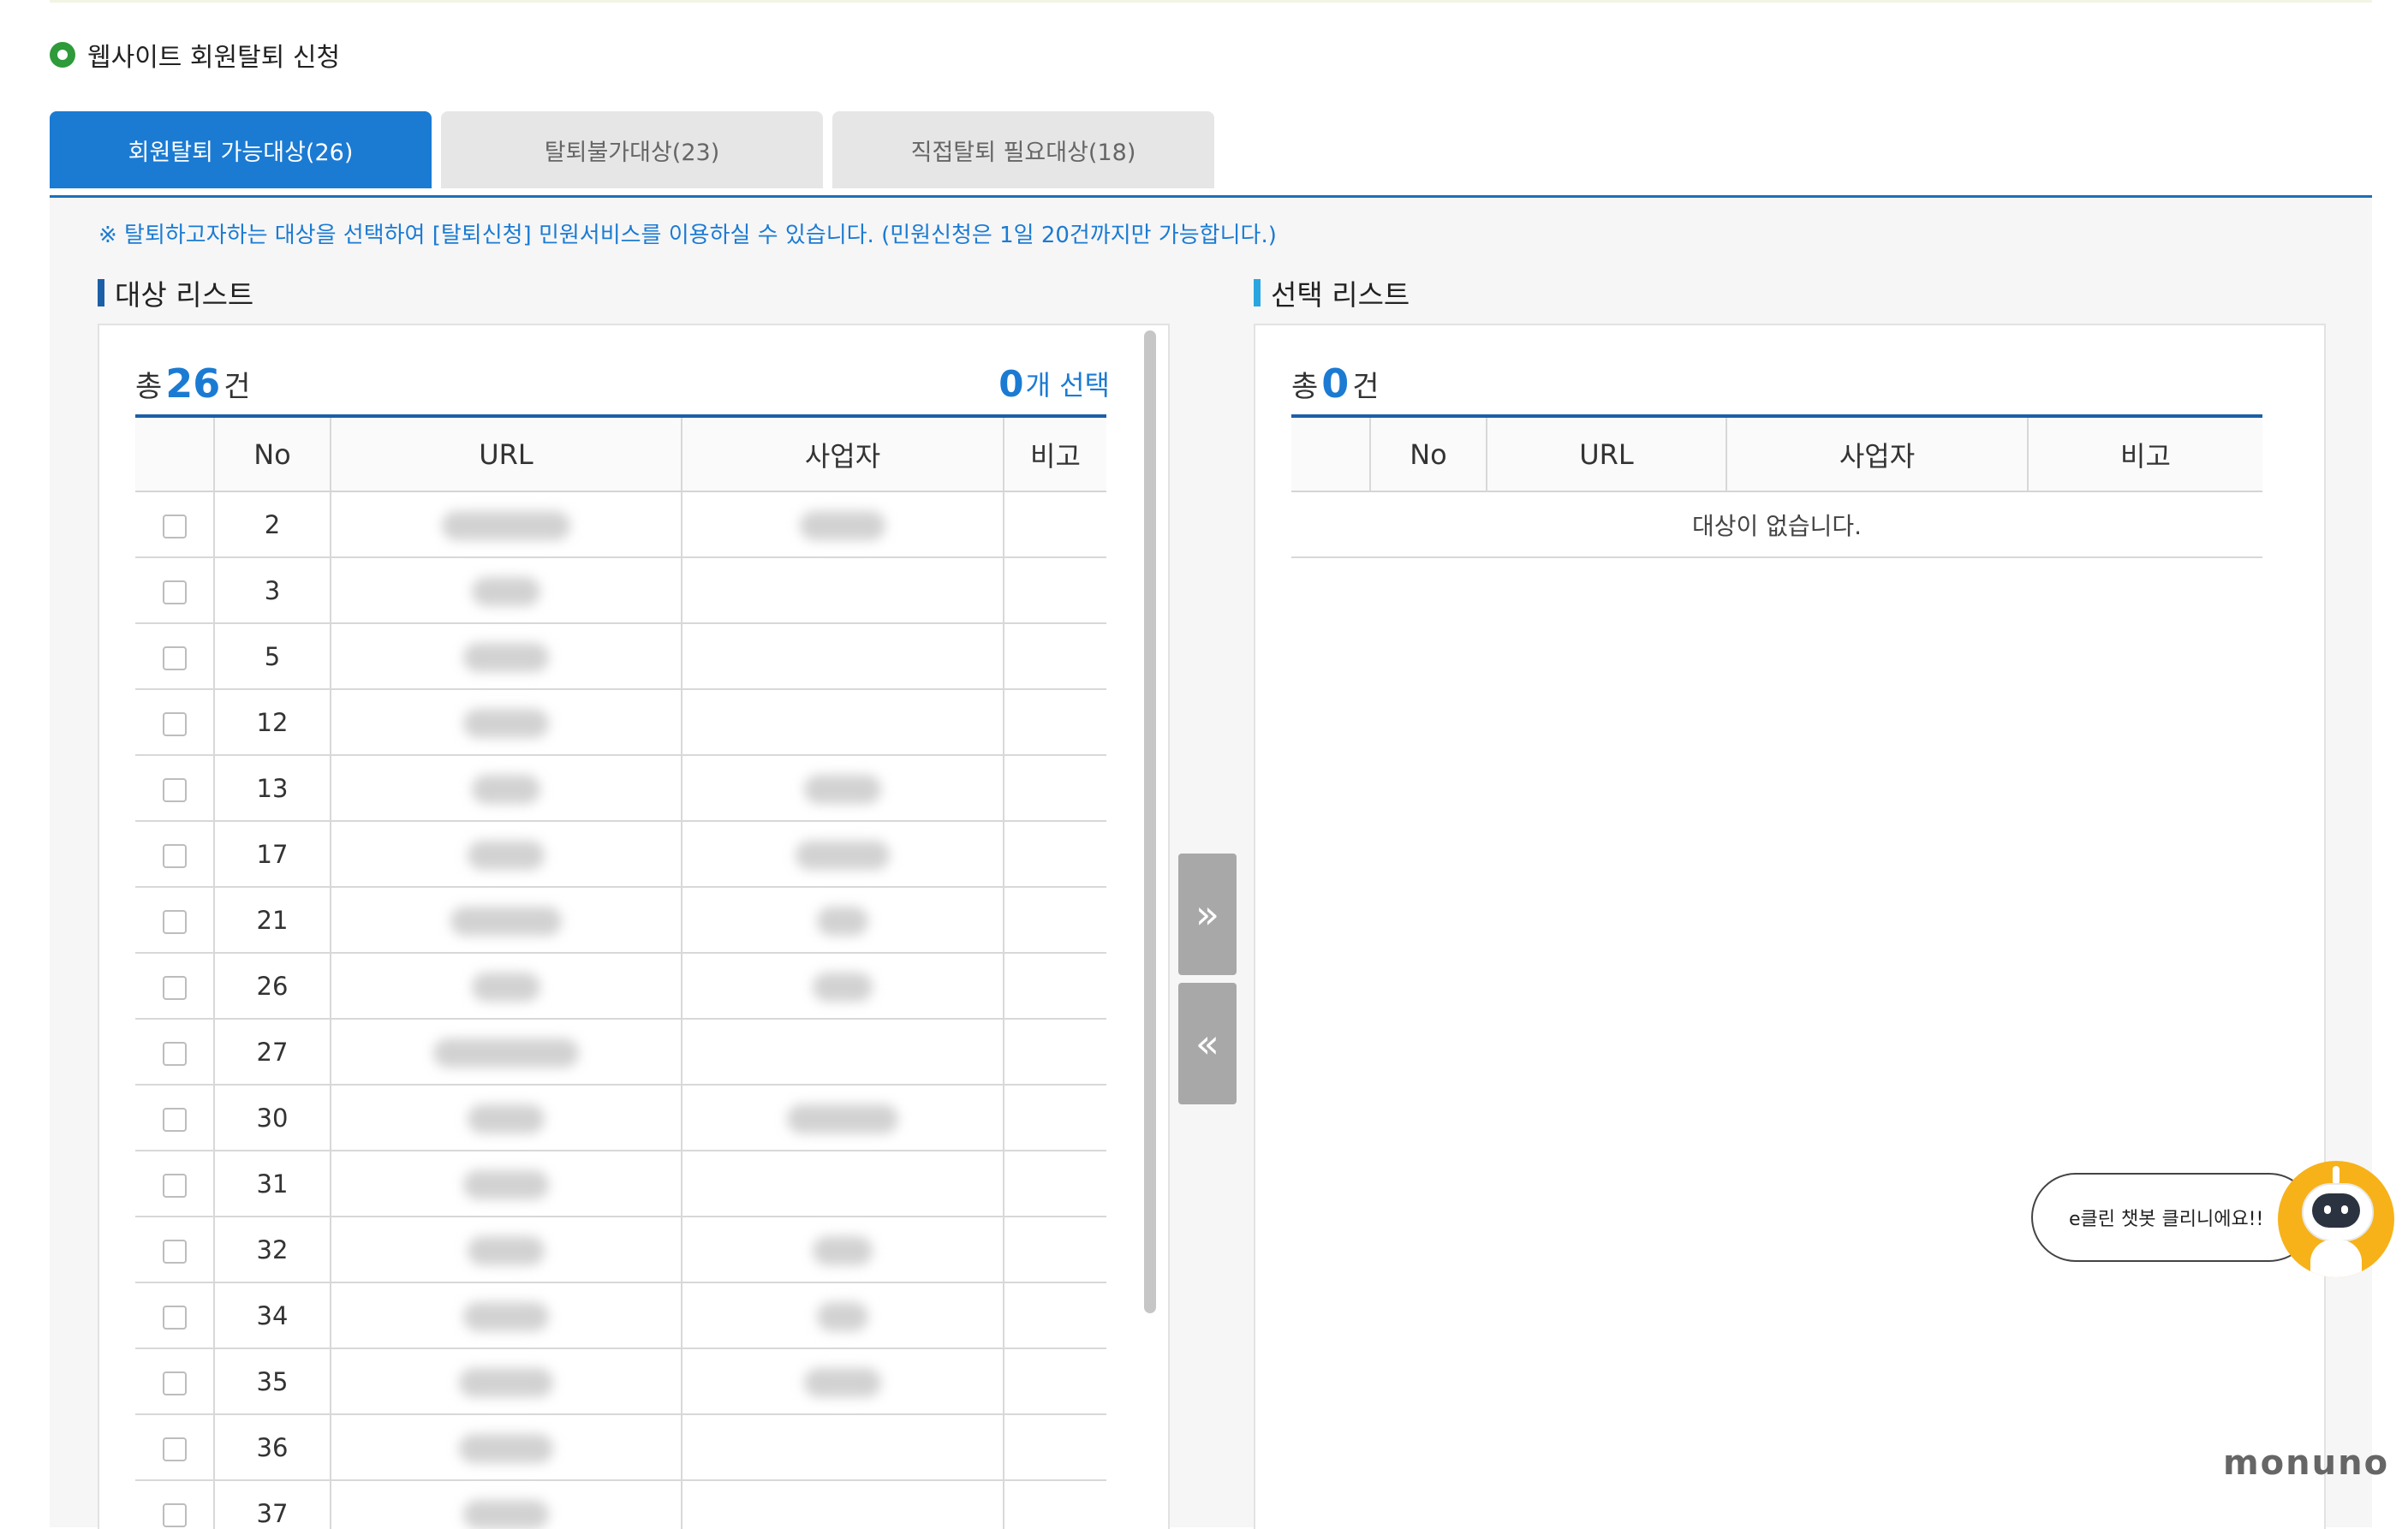 The height and width of the screenshot is (1529, 2408). I want to click on tab-not-withdrawable: 탈퇴불가대상(23), so click(632, 149).